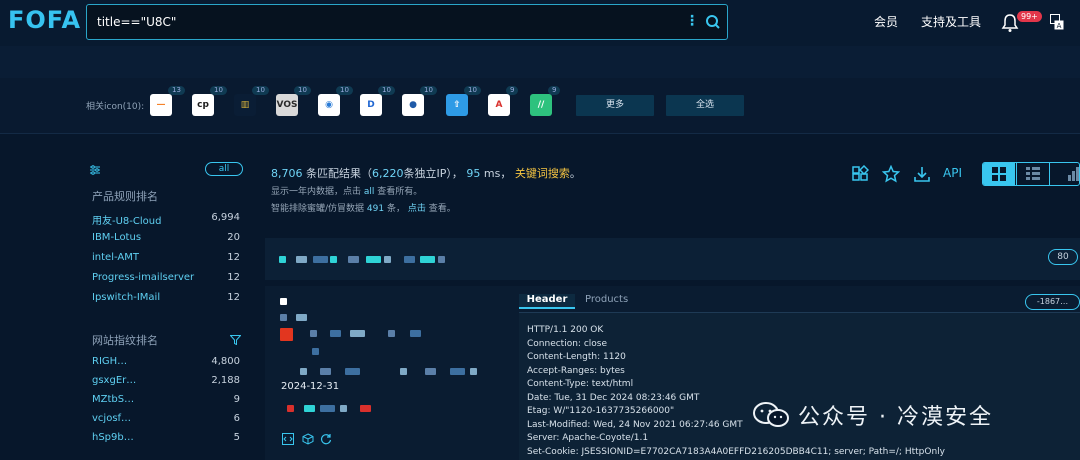  I want to click on list-view-icon, so click(1033, 173).